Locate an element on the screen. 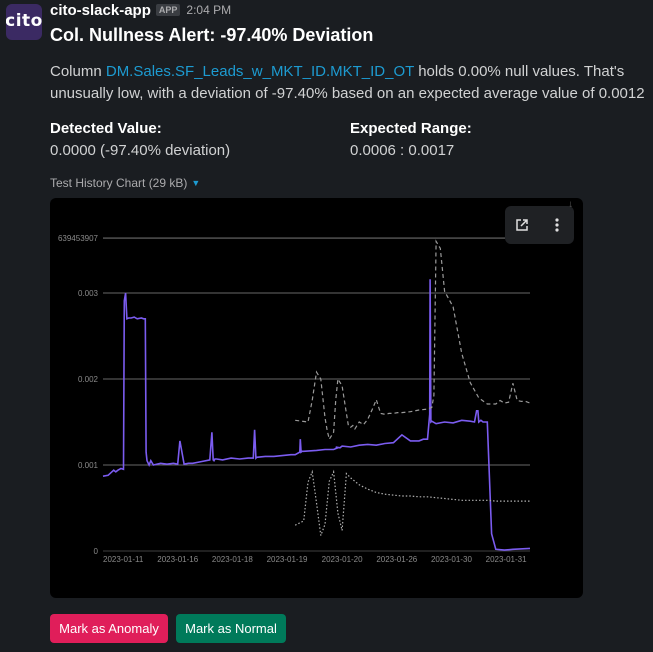  kebab-svg is located at coordinates (557, 225).